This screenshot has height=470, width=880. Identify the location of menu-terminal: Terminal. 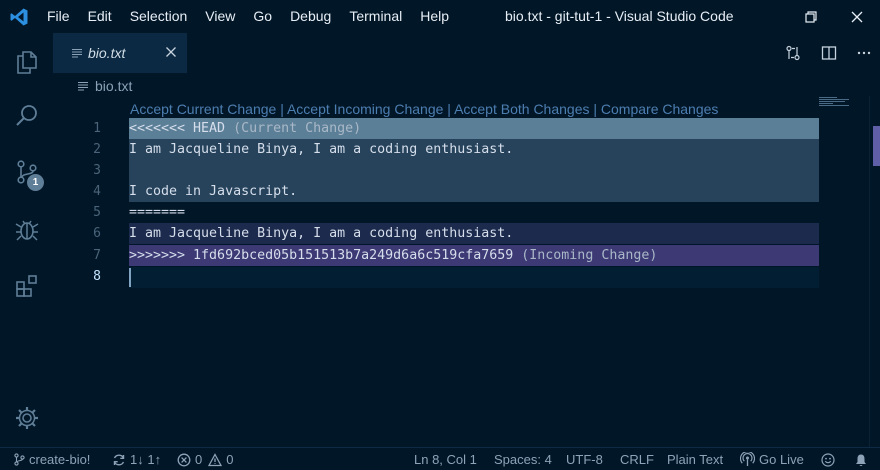
(375, 16).